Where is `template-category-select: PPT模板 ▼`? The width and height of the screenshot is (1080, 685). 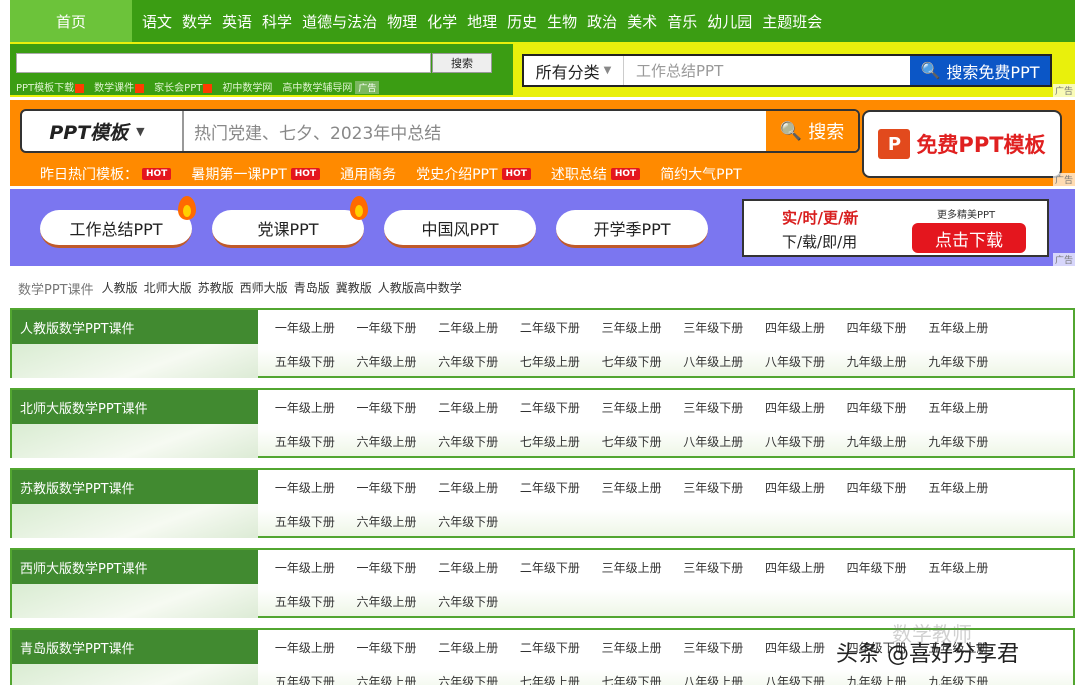
template-category-select: PPT模板 ▼ is located at coordinates (97, 131).